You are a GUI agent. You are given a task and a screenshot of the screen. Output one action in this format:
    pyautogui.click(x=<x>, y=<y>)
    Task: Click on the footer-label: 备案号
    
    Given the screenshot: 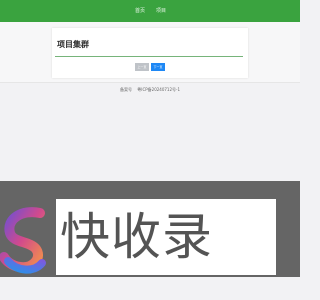 What is the action you would take?
    pyautogui.click(x=125, y=89)
    